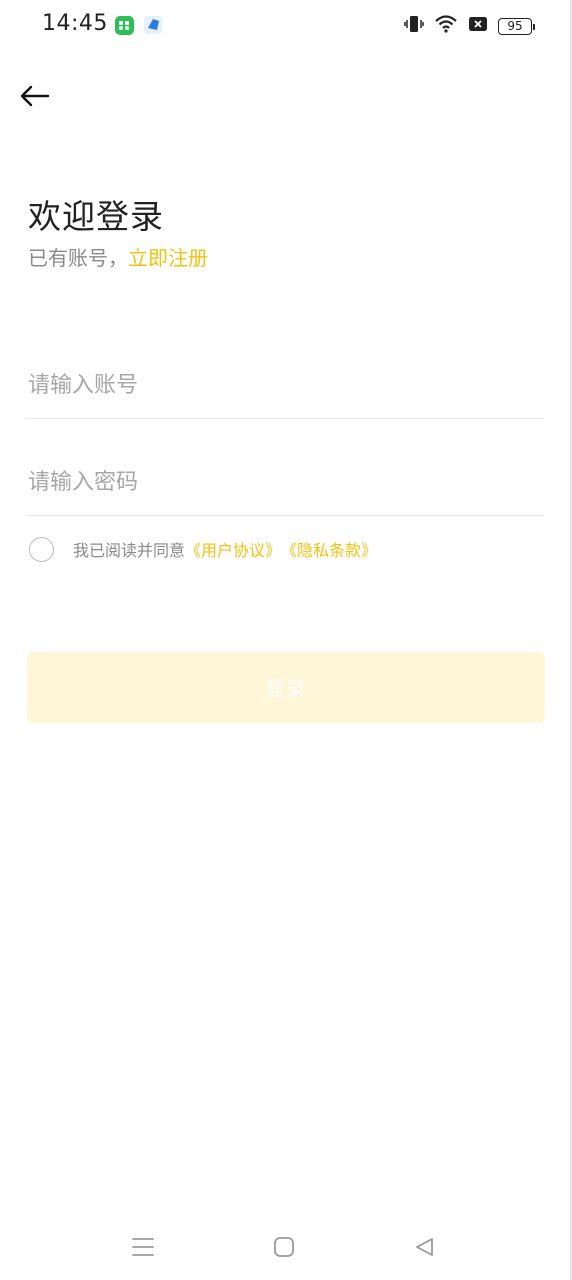 This screenshot has height=1280, width=572. I want to click on agreement-row: 我已阅读并同意 《用户协议》 《隐私条款》, so click(203, 549).